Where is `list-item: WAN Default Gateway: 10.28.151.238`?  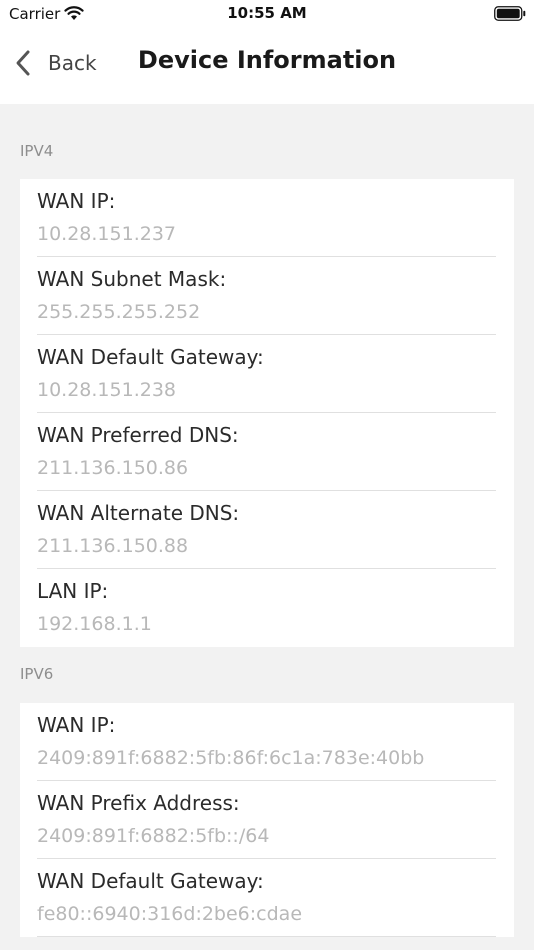
list-item: WAN Default Gateway: 10.28.151.238 is located at coordinates (266, 374).